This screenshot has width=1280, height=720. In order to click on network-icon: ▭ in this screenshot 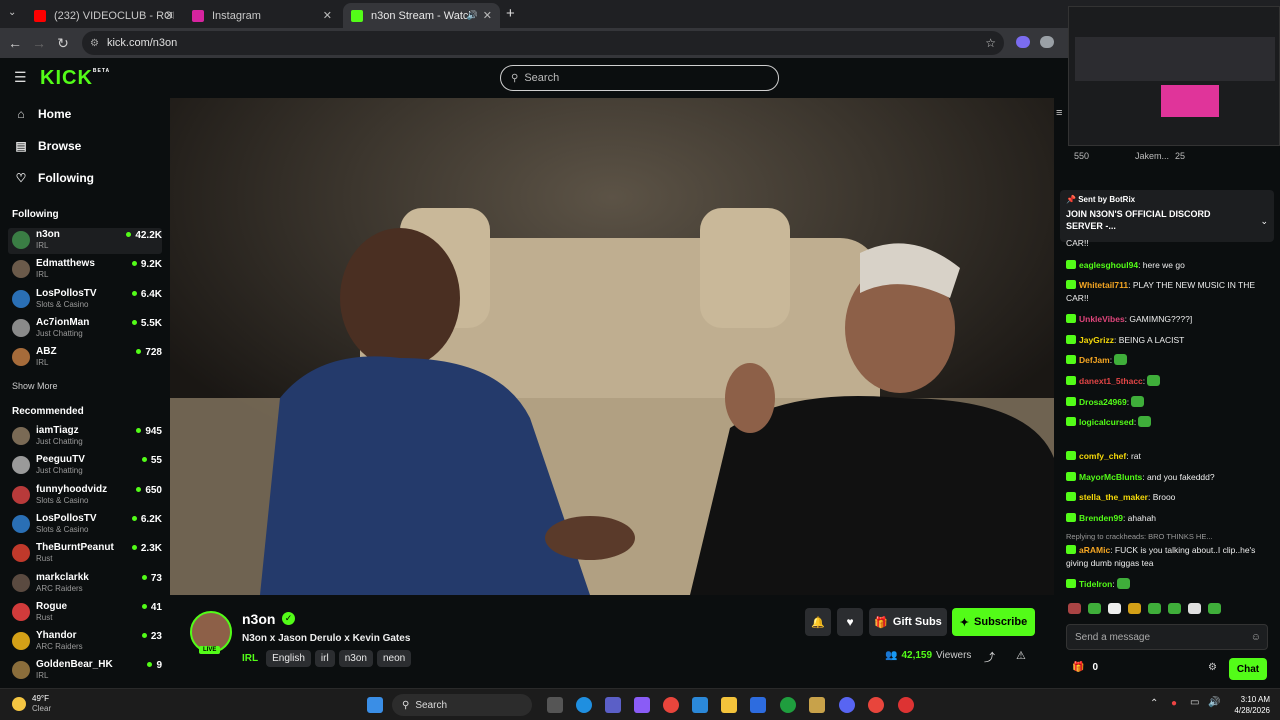, I will do `click(1194, 702)`.